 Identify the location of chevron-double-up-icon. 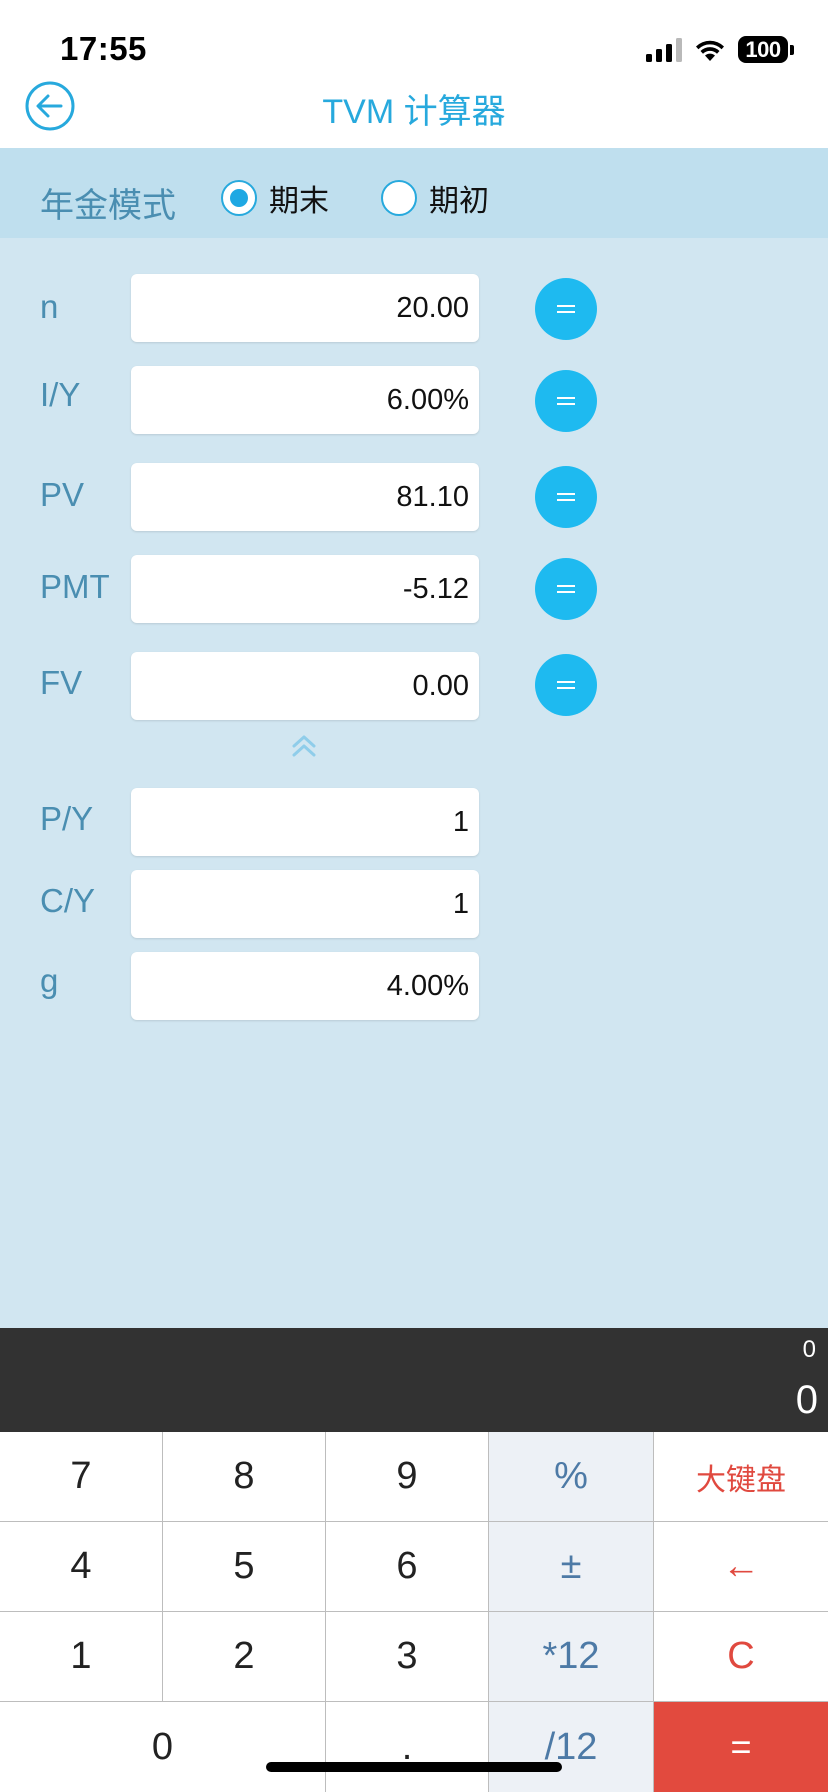
(304, 746).